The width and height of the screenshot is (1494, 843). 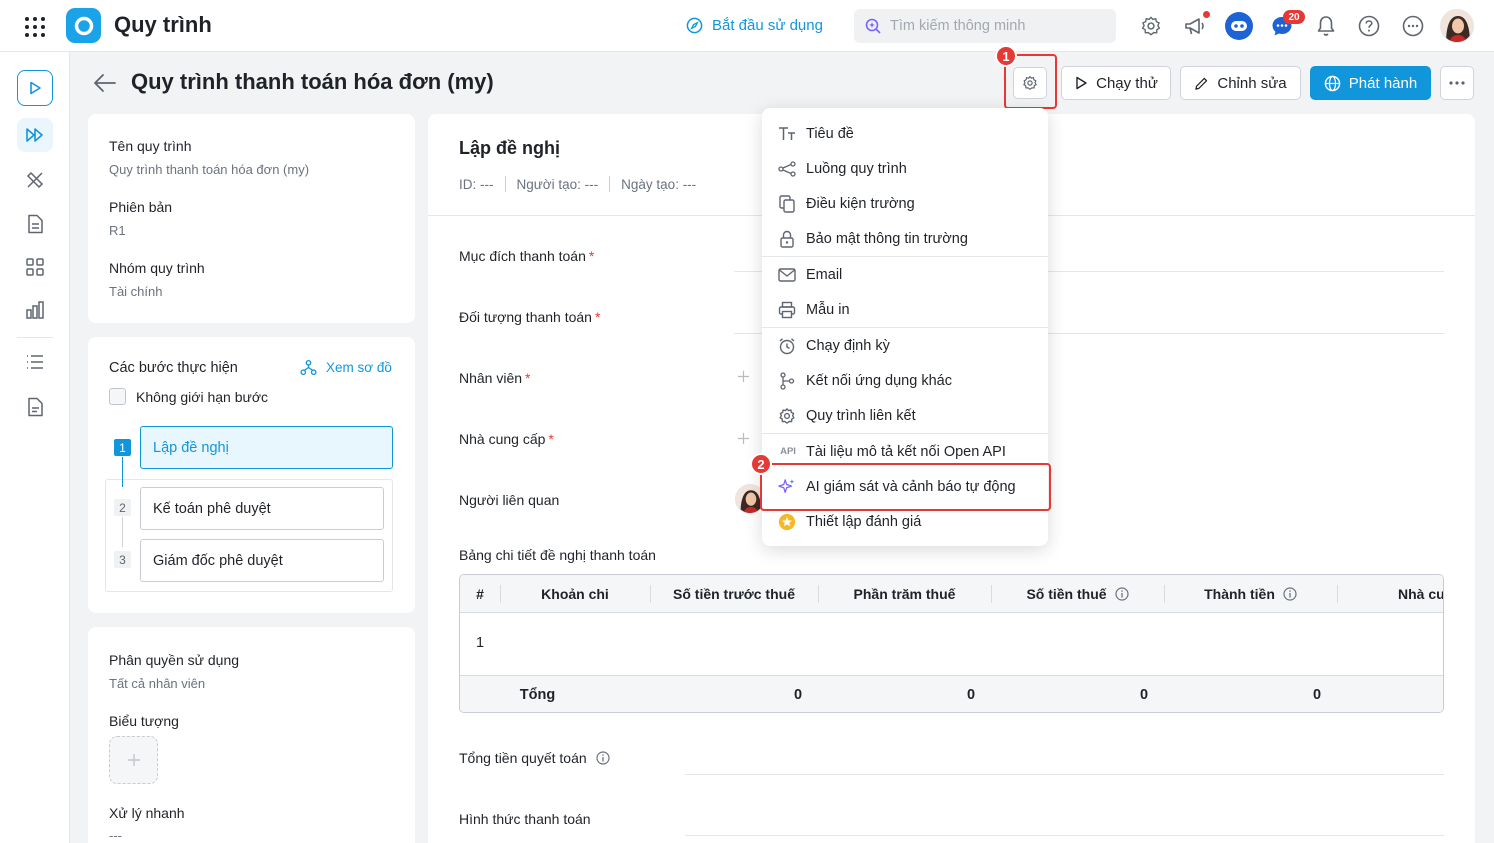 I want to click on diagram-icon, so click(x=308, y=367).